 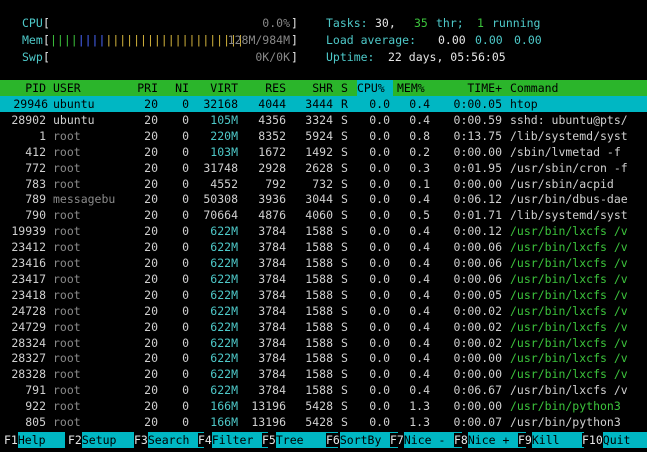 I want to click on cell-command: /usr/bin/python3, so click(x=565, y=422).